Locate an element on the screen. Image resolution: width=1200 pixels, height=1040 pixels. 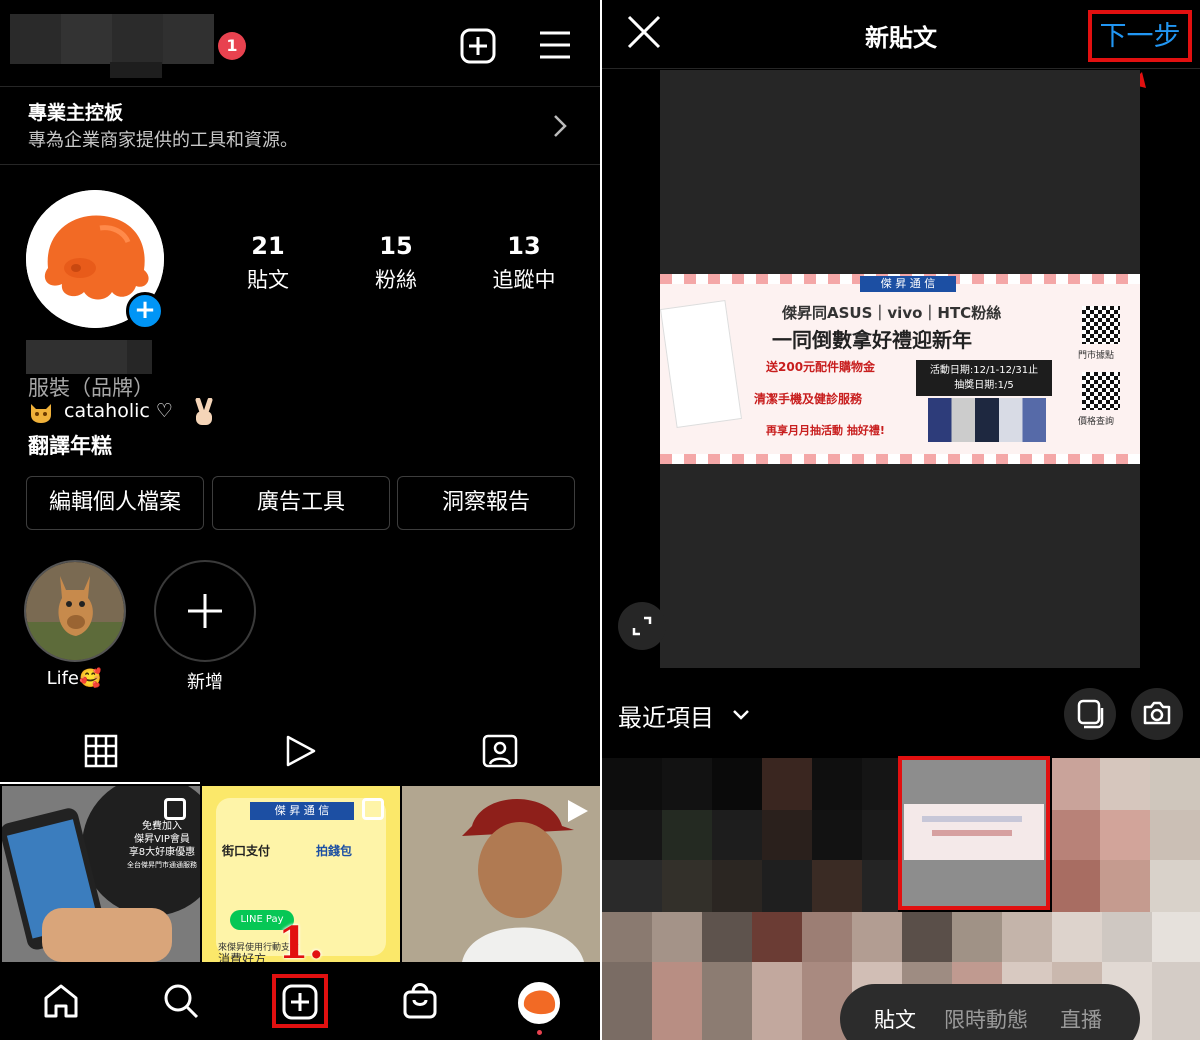
banner-headline: 一同倒數拿好禮迎新年 is located at coordinates (872, 340).